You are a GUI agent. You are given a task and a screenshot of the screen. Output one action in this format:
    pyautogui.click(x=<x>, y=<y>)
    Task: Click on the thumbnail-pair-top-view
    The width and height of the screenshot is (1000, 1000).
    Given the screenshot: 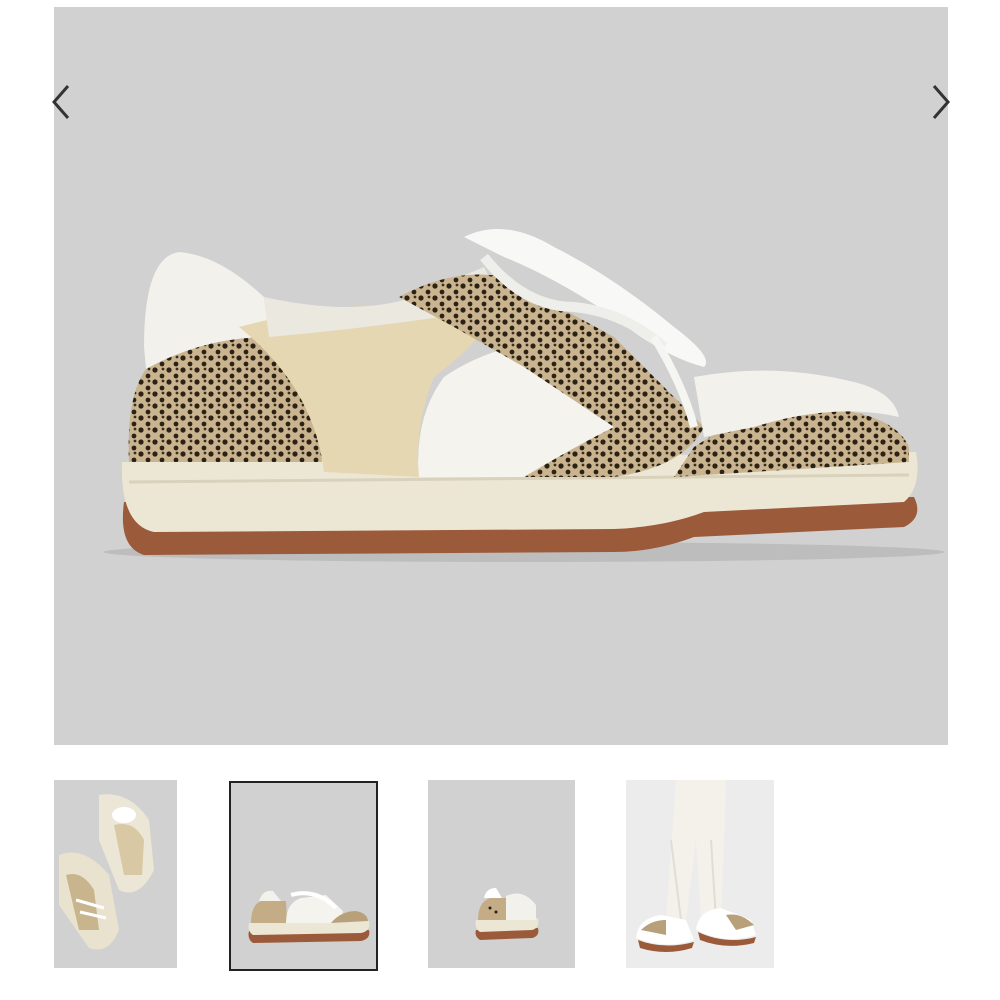 What is the action you would take?
    pyautogui.click(x=115, y=874)
    